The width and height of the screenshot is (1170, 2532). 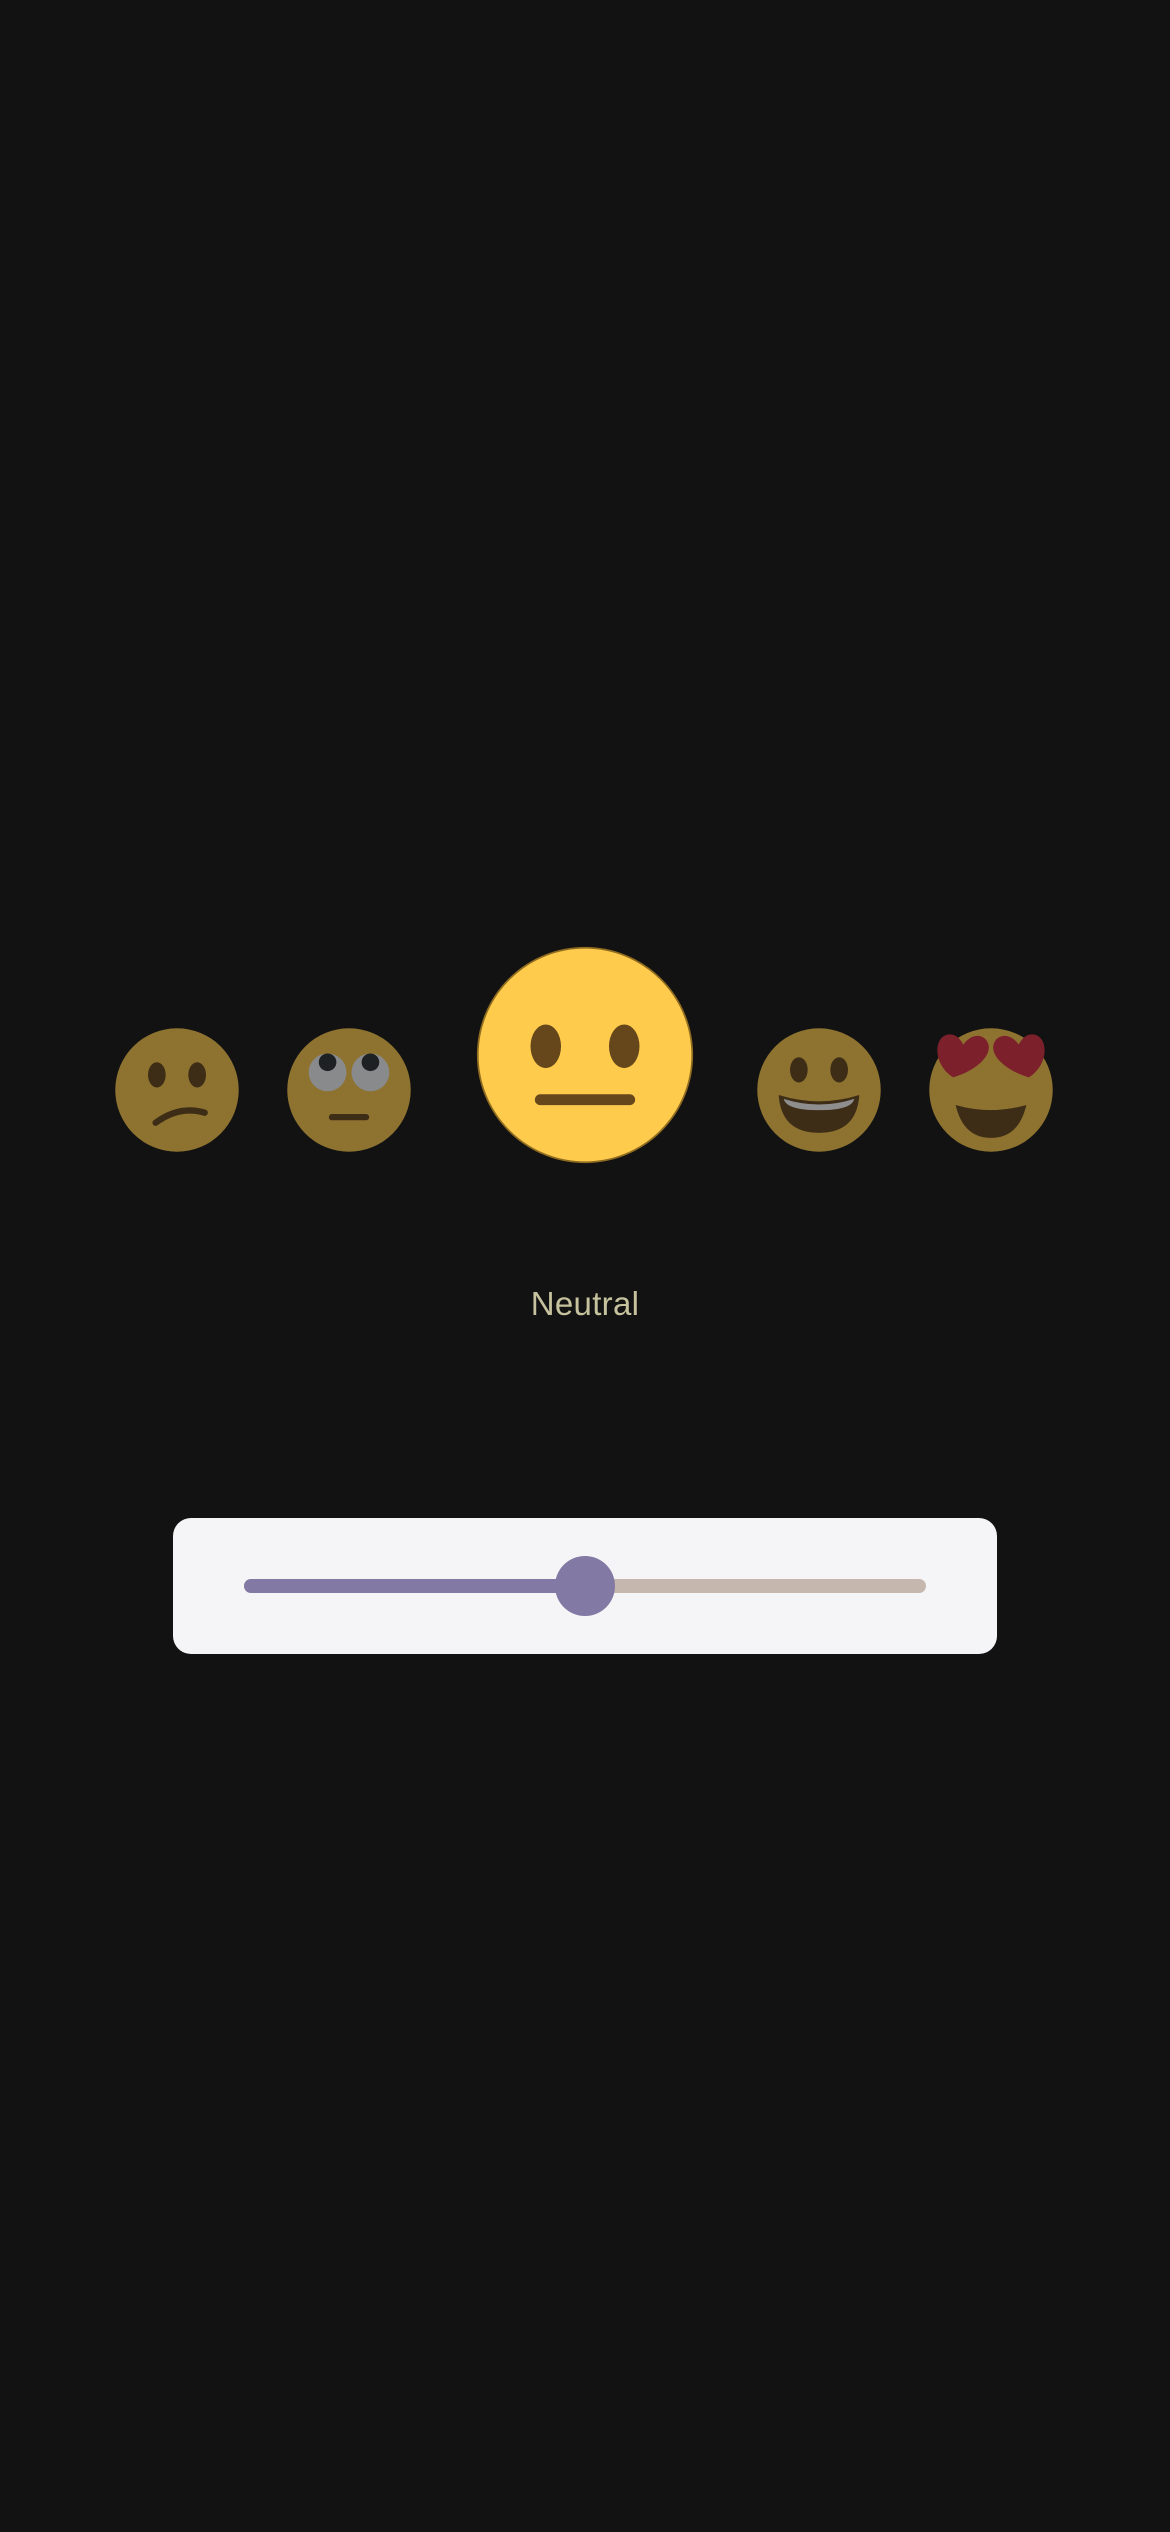 I want to click on mood-label: Neutral, so click(x=585, y=1303).